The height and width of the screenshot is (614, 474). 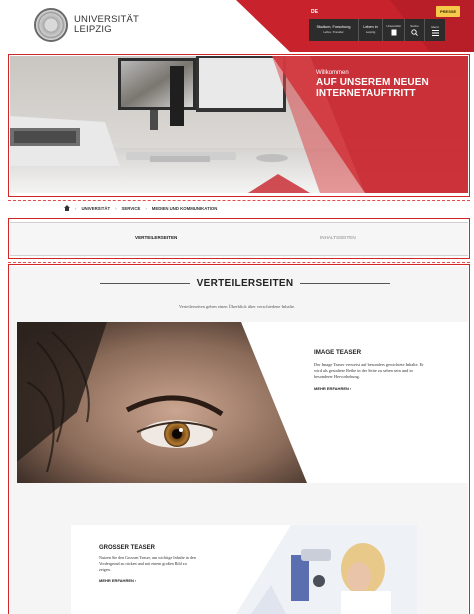 What do you see at coordinates (389, 388) in the screenshot?
I see `image-teaser-more-link: MEHR ERFAHREN ›` at bounding box center [389, 388].